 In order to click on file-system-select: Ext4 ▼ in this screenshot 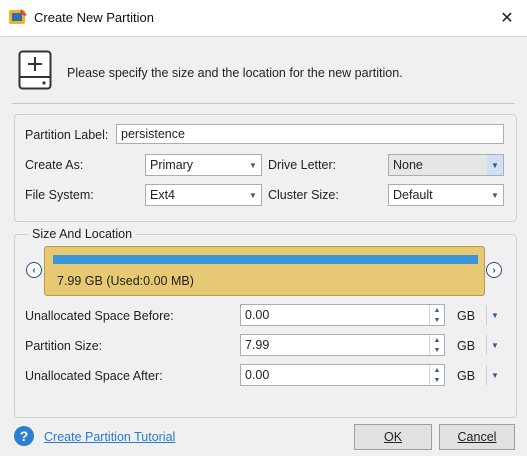, I will do `click(203, 195)`.